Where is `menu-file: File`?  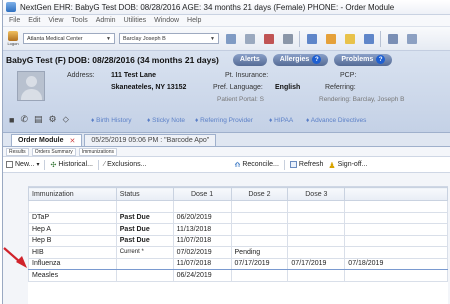 menu-file: File is located at coordinates (14, 20).